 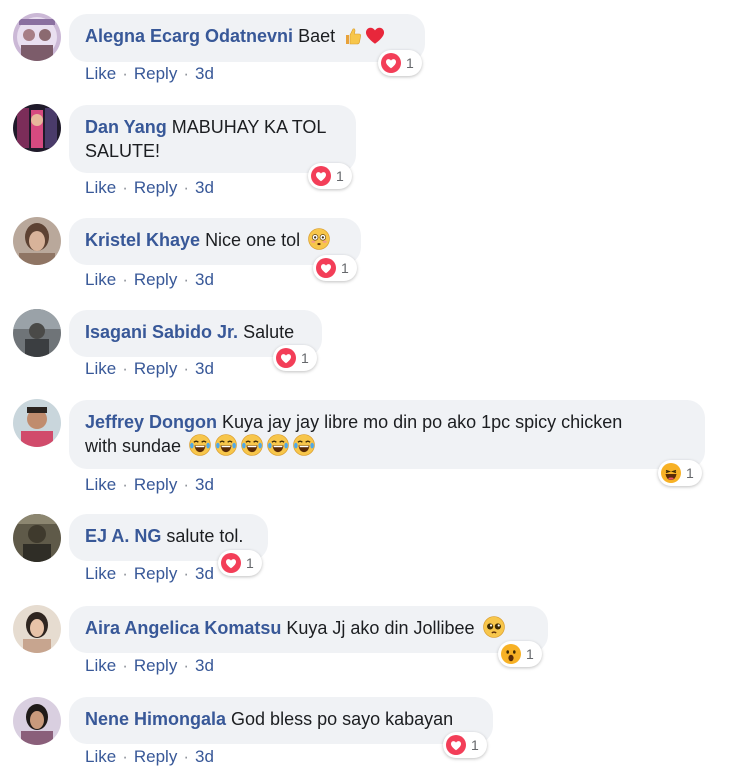 What do you see at coordinates (269, 332) in the screenshot?
I see `comment-text: Salute` at bounding box center [269, 332].